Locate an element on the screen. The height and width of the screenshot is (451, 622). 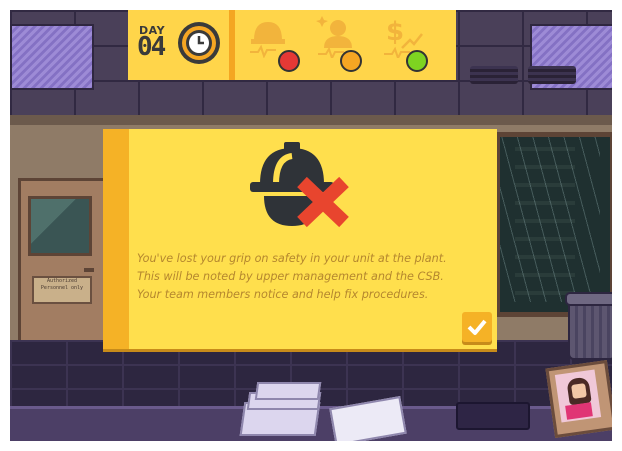
trash-can-lid is located at coordinates (588, 299).